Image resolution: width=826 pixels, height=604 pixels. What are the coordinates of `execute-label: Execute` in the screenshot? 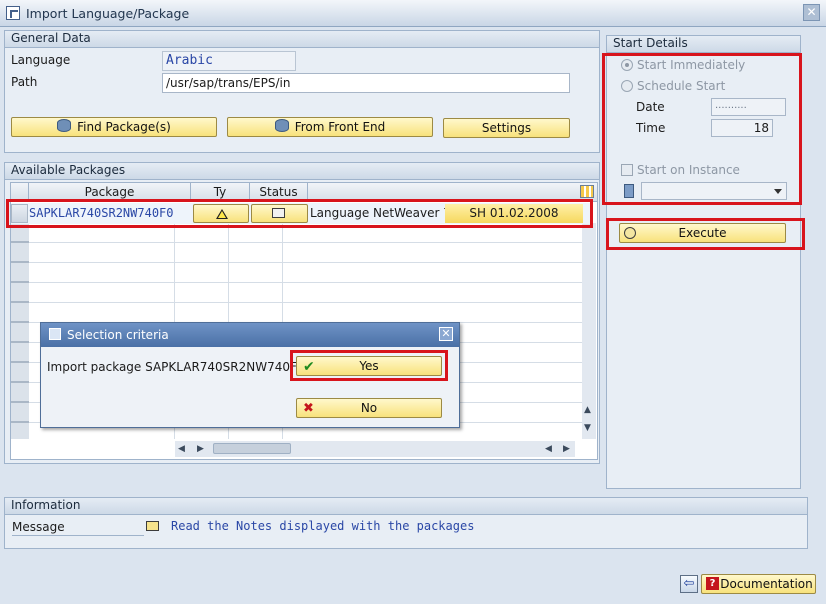 It's located at (702, 233).